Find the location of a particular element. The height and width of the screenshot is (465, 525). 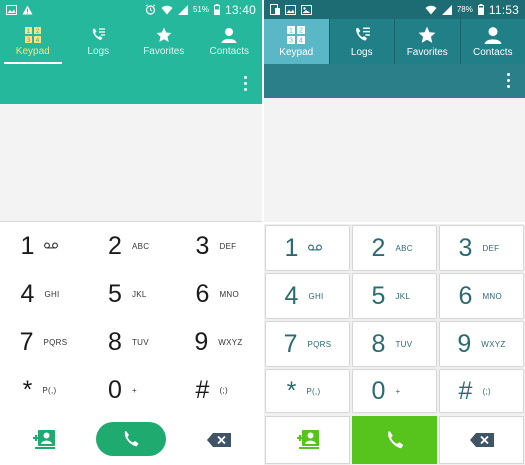

contact-icon is located at coordinates (229, 35).